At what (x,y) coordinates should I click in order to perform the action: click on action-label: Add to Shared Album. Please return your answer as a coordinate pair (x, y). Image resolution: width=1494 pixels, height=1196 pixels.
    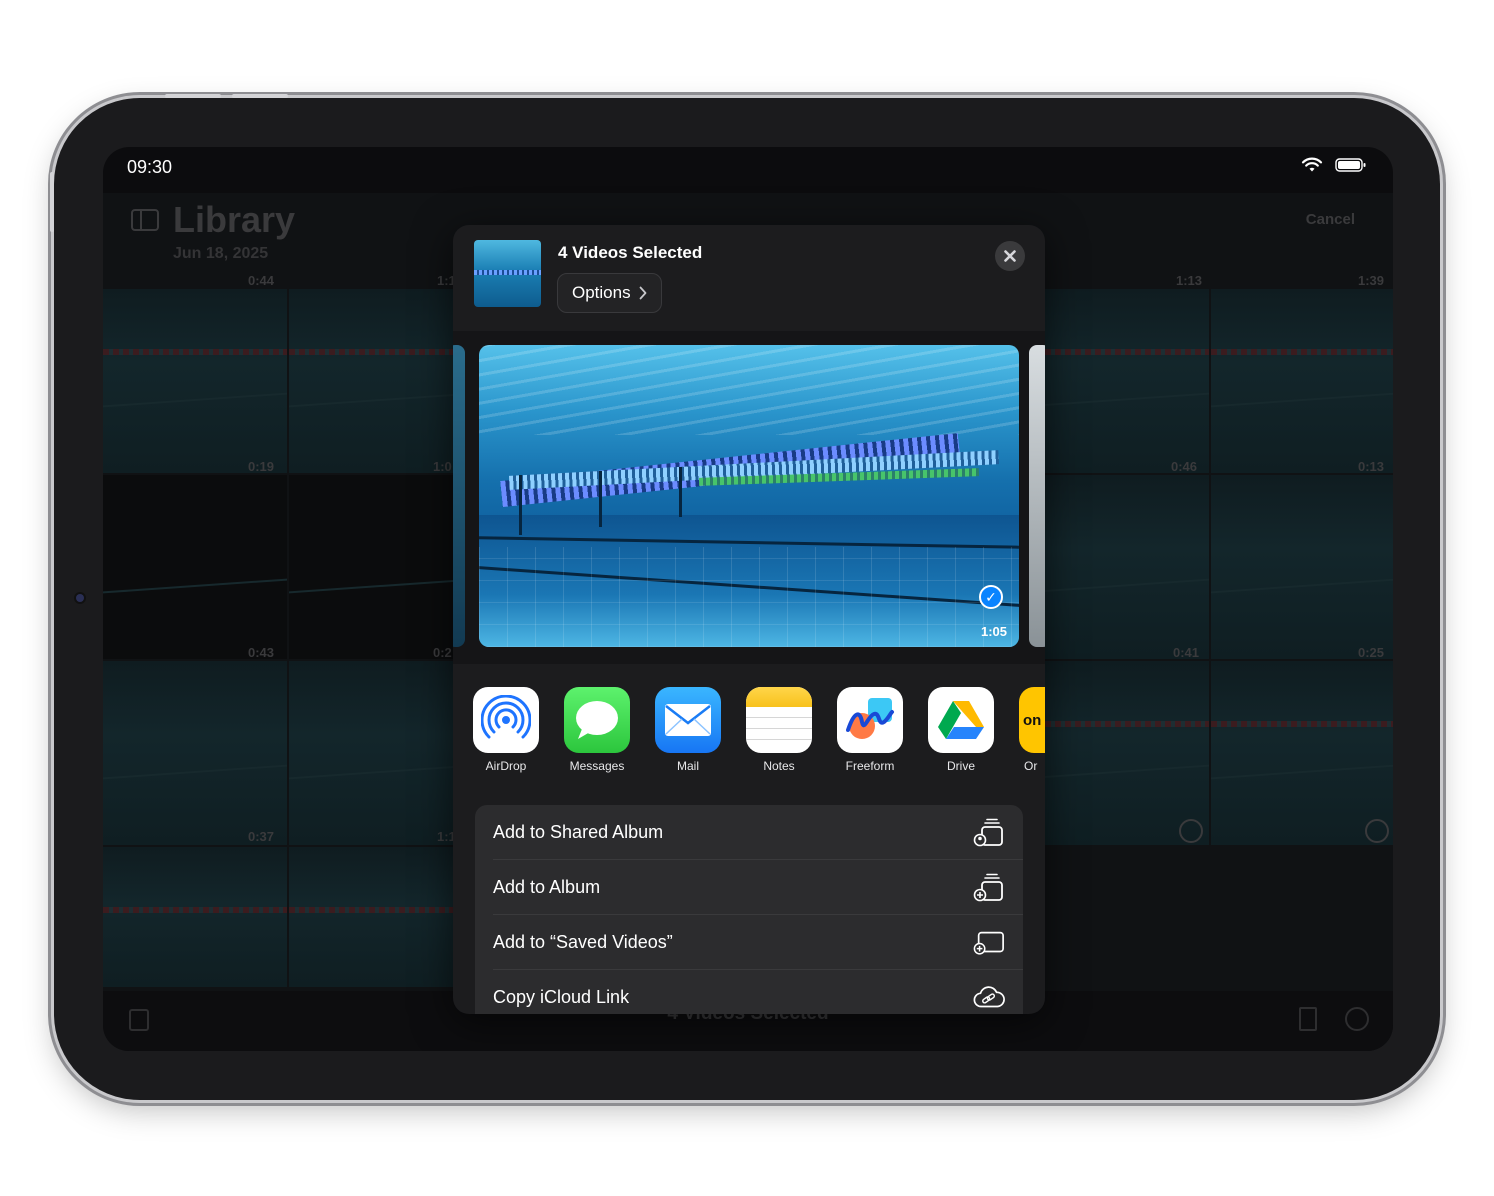
    Looking at the image, I should click on (578, 832).